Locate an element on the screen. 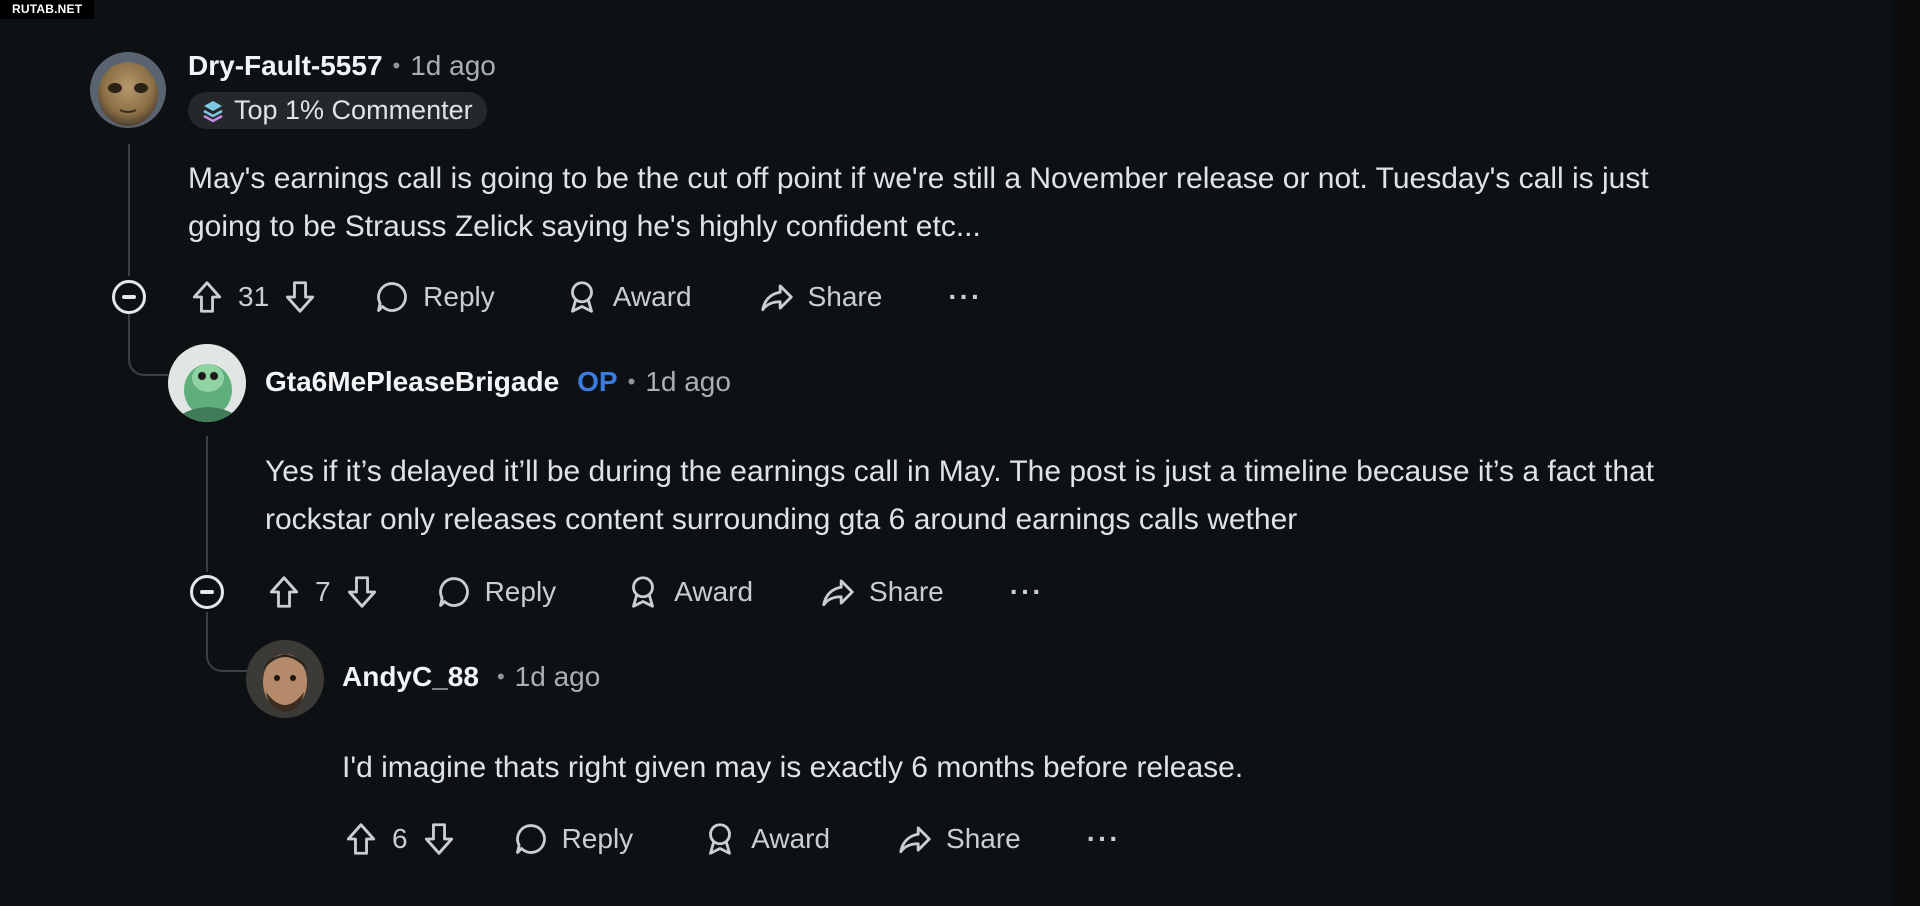 This screenshot has width=1920, height=906. comment-actions: 6 Reply Award Share ··· is located at coordinates (731, 839).